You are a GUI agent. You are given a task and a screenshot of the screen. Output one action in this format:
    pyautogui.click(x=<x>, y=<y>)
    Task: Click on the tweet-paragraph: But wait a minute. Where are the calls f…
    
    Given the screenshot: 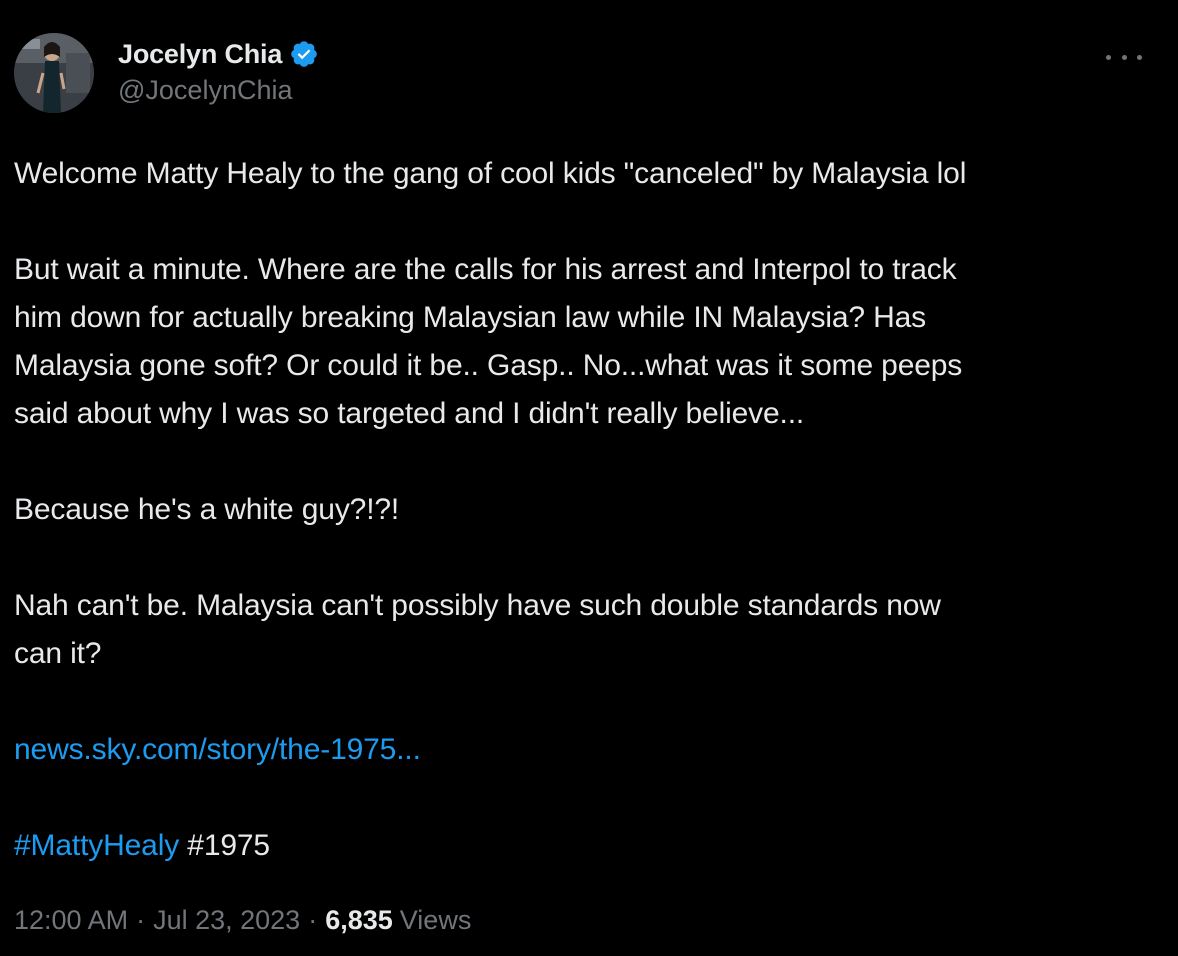 What is the action you would take?
    pyautogui.click(x=488, y=341)
    